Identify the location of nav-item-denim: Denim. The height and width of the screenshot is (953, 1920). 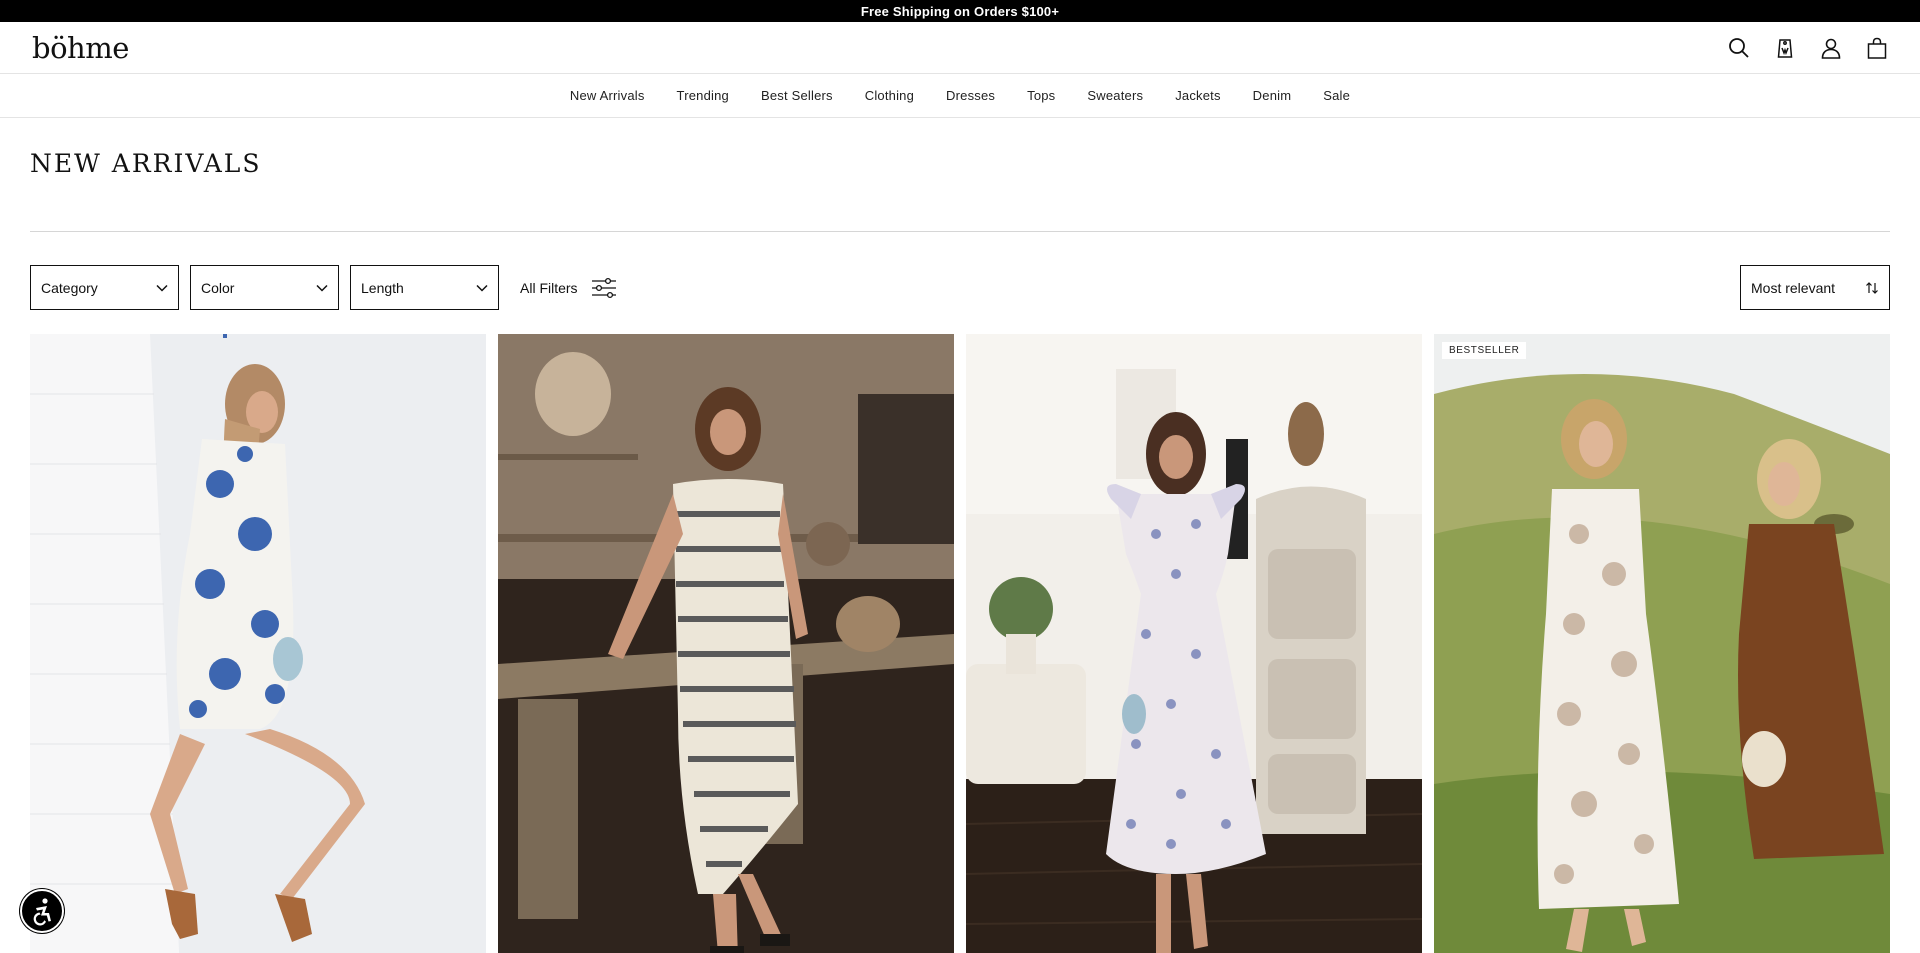
(1272, 95).